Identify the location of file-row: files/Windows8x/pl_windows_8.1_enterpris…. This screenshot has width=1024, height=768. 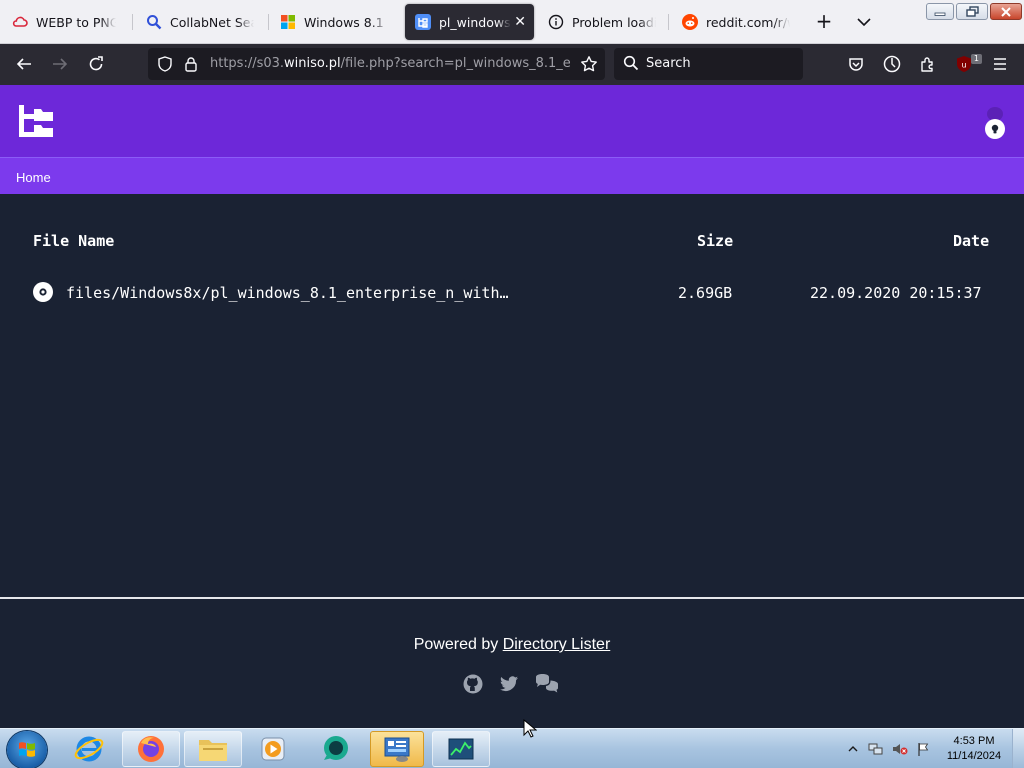
(512, 293).